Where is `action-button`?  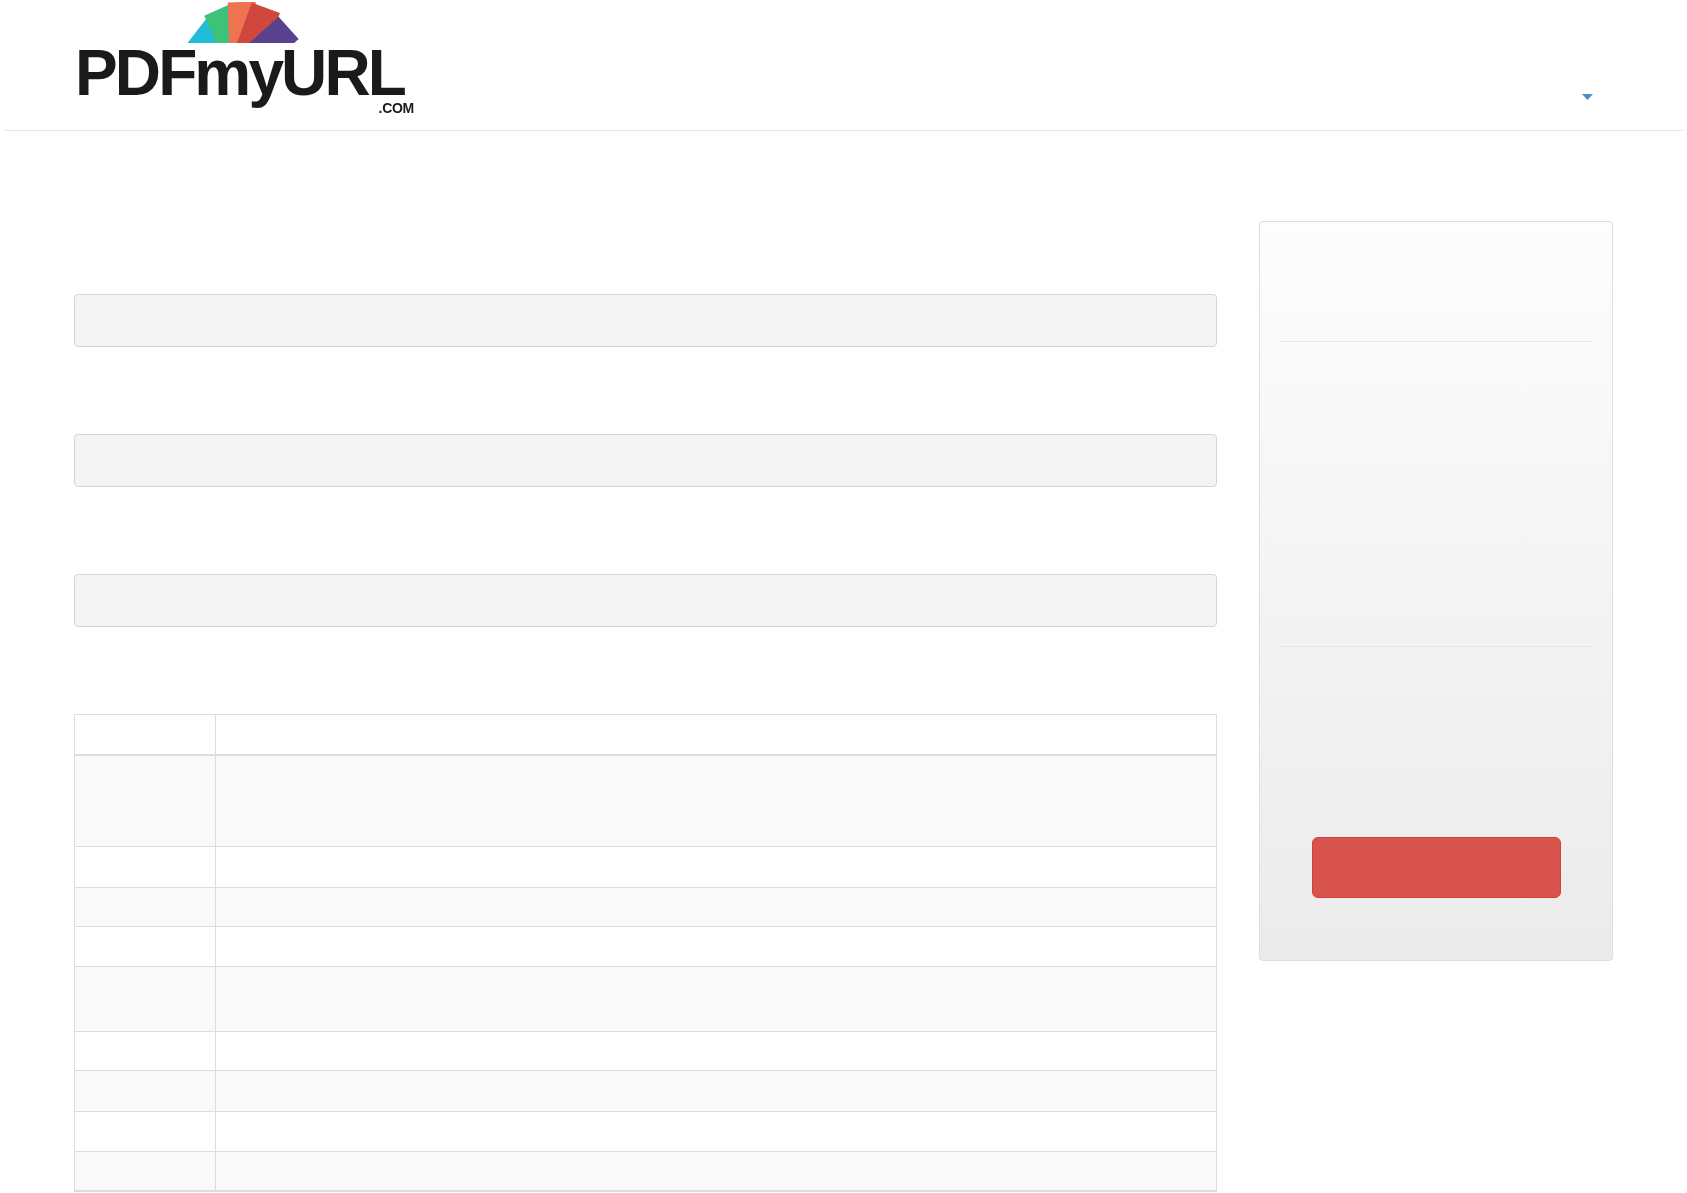 action-button is located at coordinates (1436, 867).